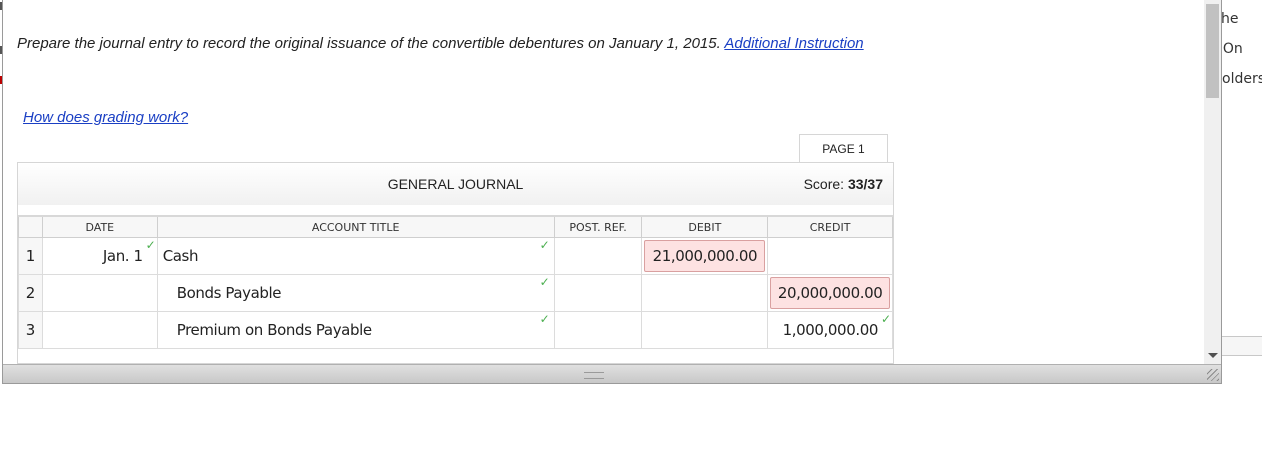 The image size is (1262, 468). Describe the element at coordinates (30, 330) in the screenshot. I see `row-number: 3` at that location.